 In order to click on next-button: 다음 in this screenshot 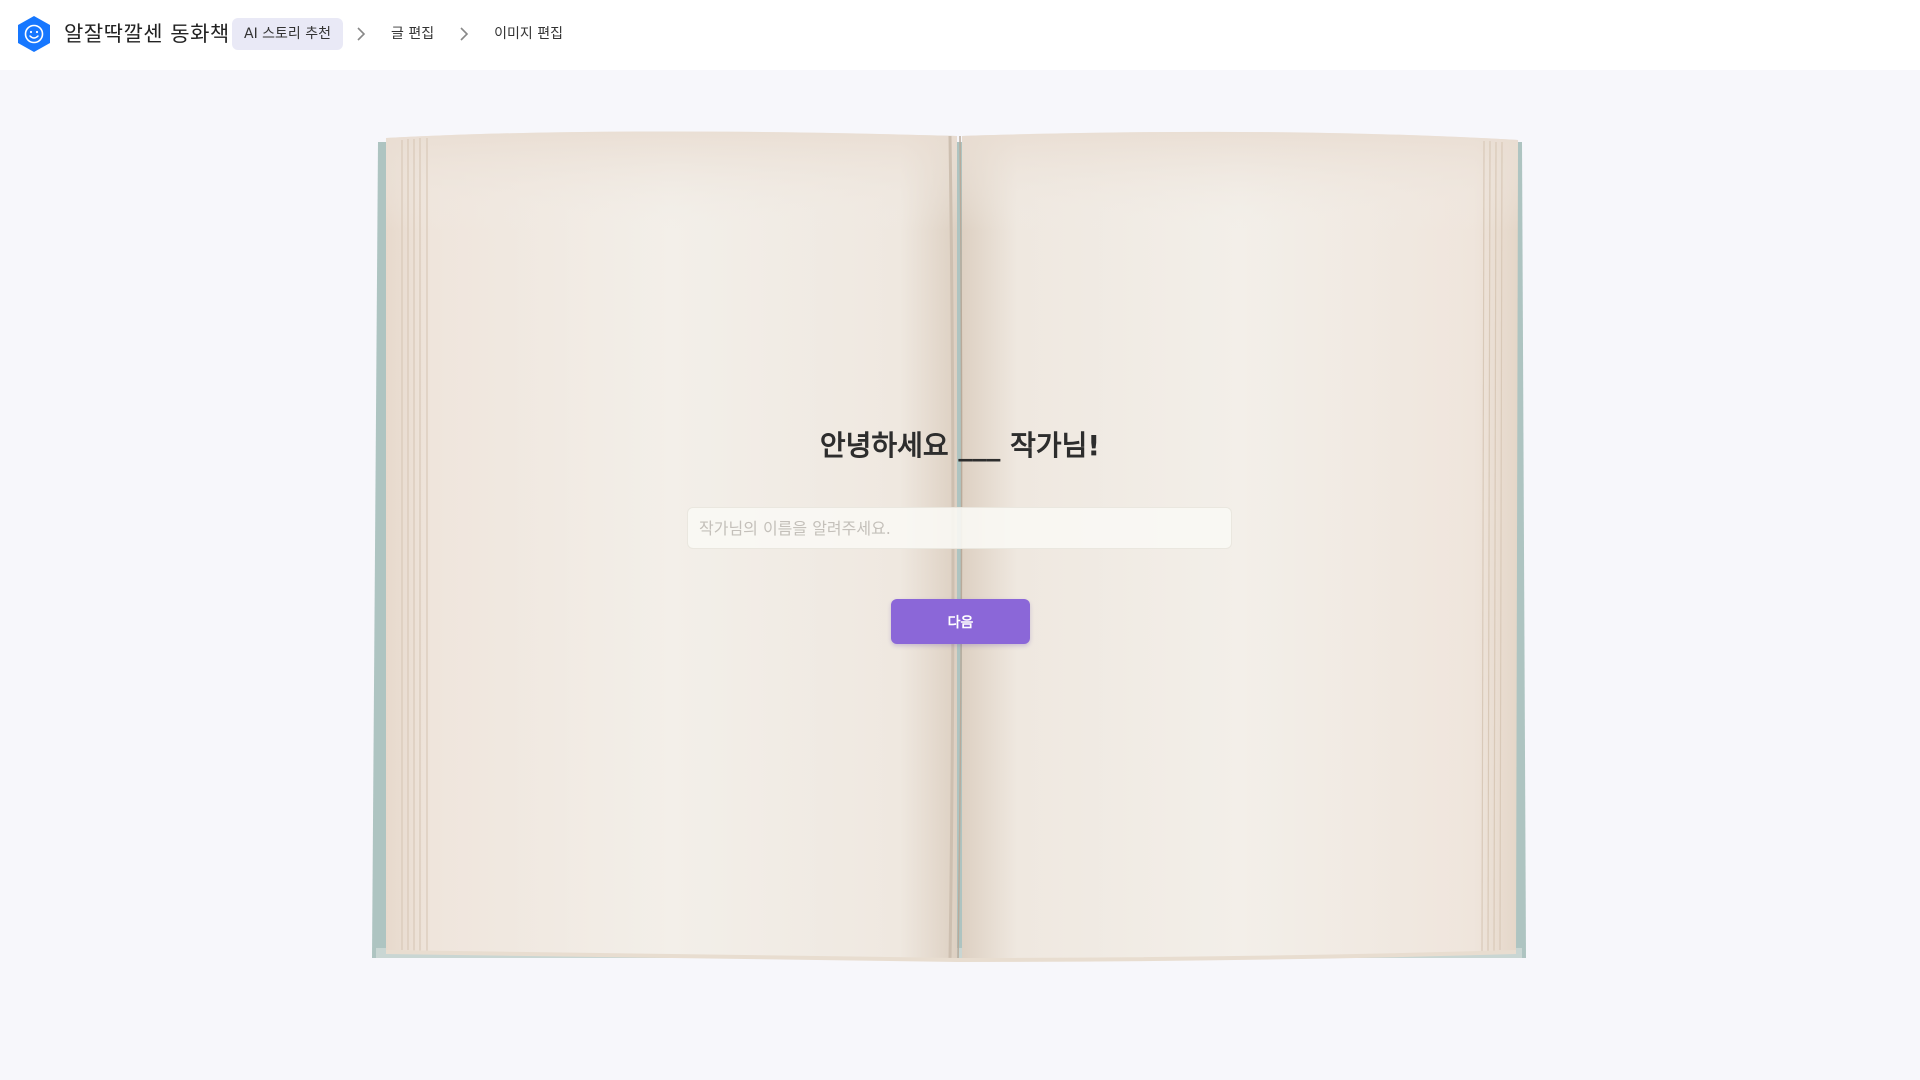, I will do `click(960, 621)`.